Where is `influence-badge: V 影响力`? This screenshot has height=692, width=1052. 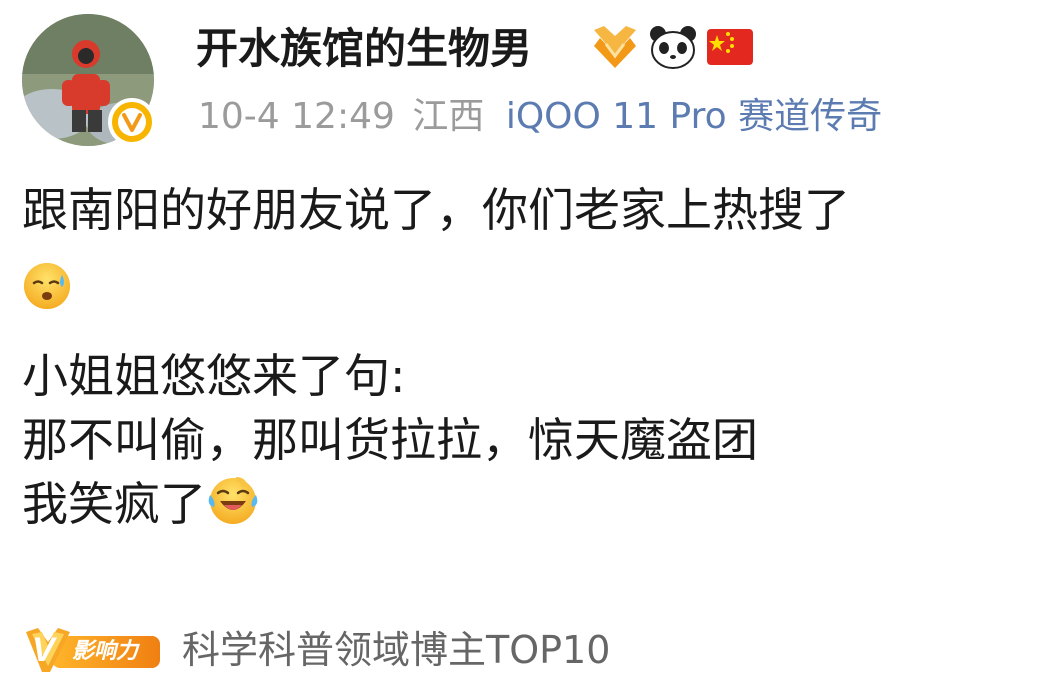 influence-badge: V 影响力 is located at coordinates (93, 650).